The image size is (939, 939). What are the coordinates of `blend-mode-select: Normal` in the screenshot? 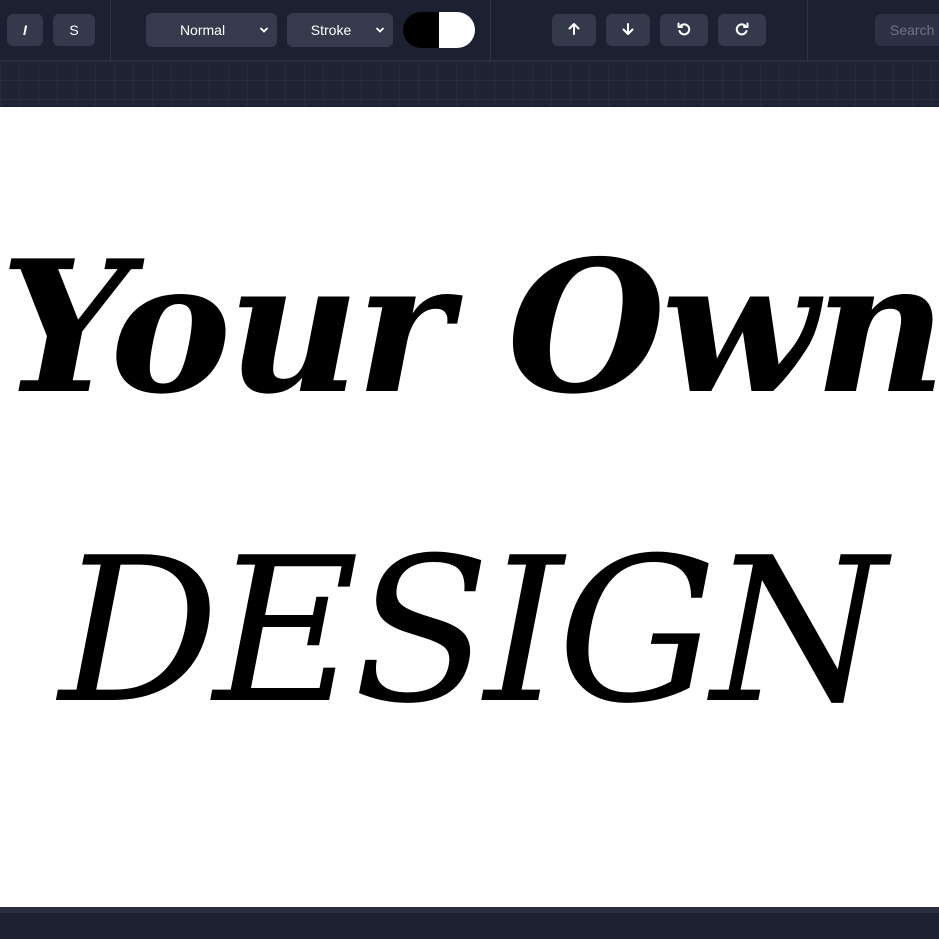 It's located at (211, 30).